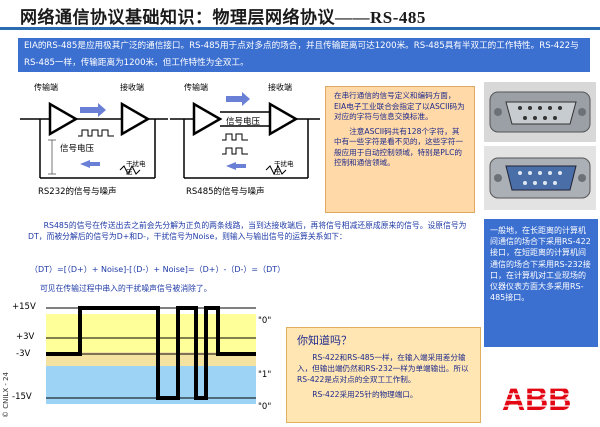  I want to click on level-label: -15V, so click(22, 397).